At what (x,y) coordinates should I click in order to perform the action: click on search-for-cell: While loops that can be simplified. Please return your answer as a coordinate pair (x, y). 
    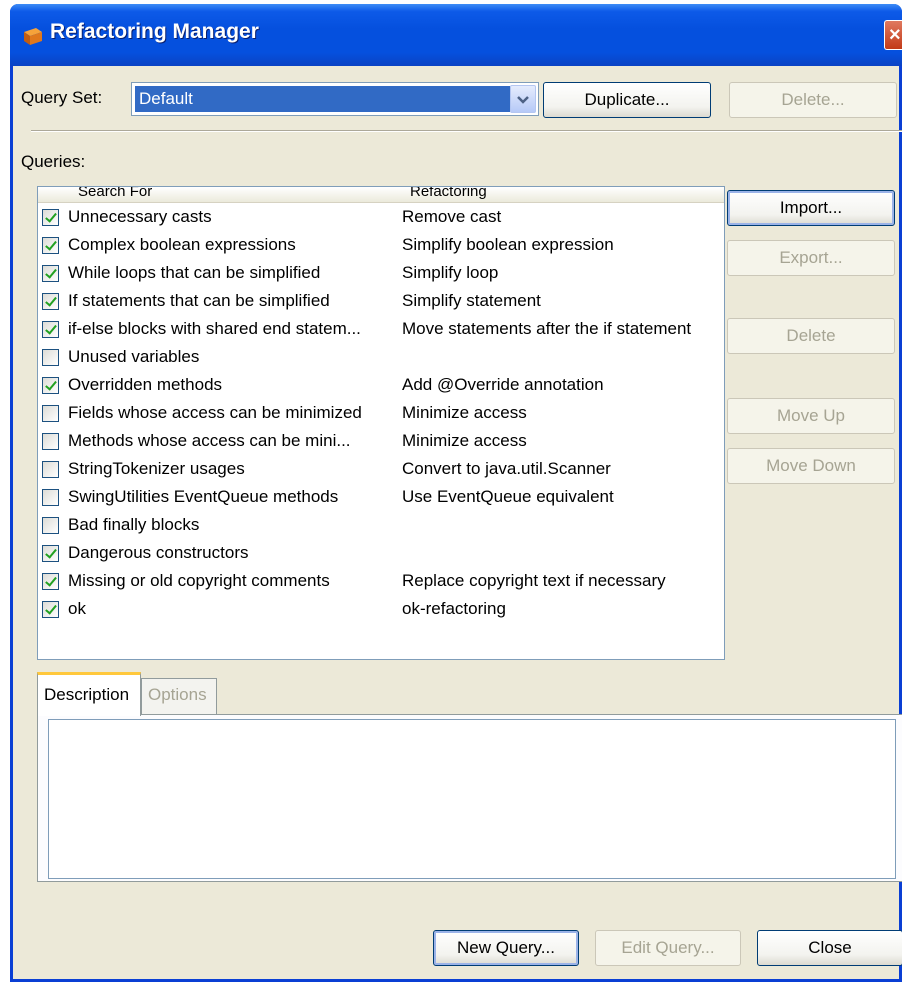
    Looking at the image, I should click on (194, 272).